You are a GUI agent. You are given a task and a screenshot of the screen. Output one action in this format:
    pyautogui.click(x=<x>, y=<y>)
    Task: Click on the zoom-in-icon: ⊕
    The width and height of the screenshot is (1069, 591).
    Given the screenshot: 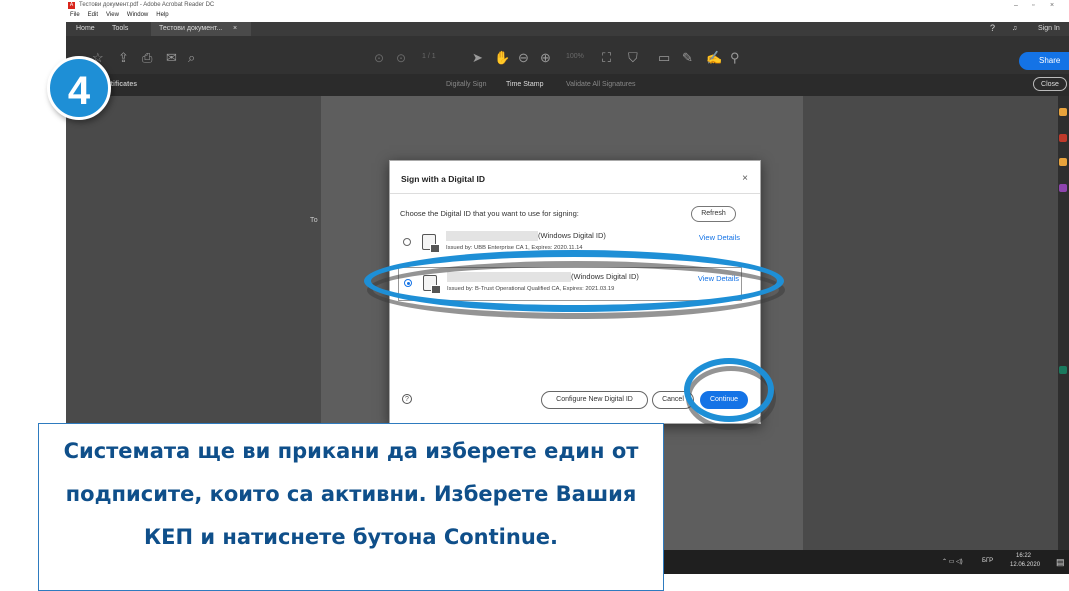 What is the action you would take?
    pyautogui.click(x=545, y=58)
    